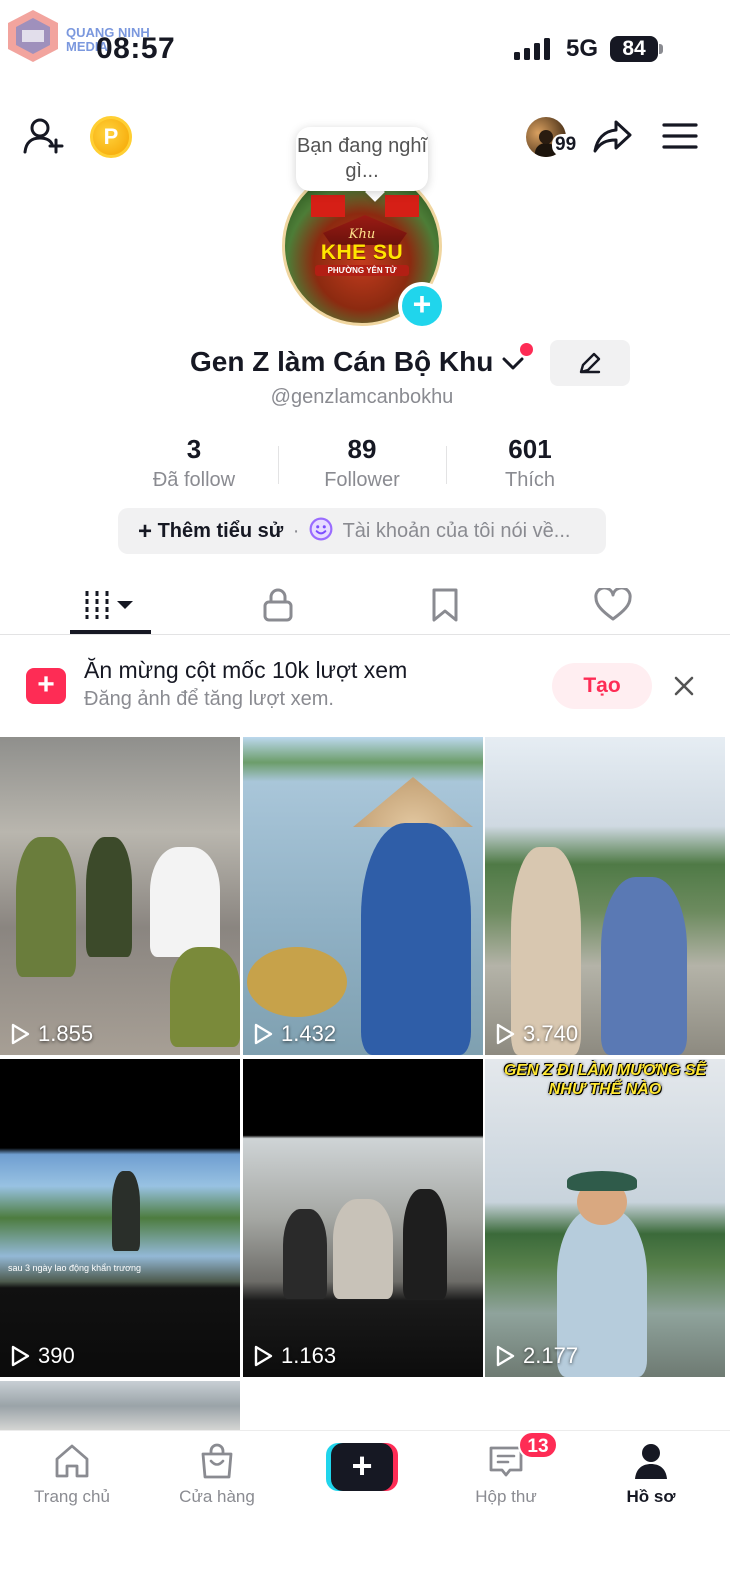 The width and height of the screenshot is (730, 1582). What do you see at coordinates (341, 362) in the screenshot?
I see `profile-name: Gen Z làm Cán Bộ Khu` at bounding box center [341, 362].